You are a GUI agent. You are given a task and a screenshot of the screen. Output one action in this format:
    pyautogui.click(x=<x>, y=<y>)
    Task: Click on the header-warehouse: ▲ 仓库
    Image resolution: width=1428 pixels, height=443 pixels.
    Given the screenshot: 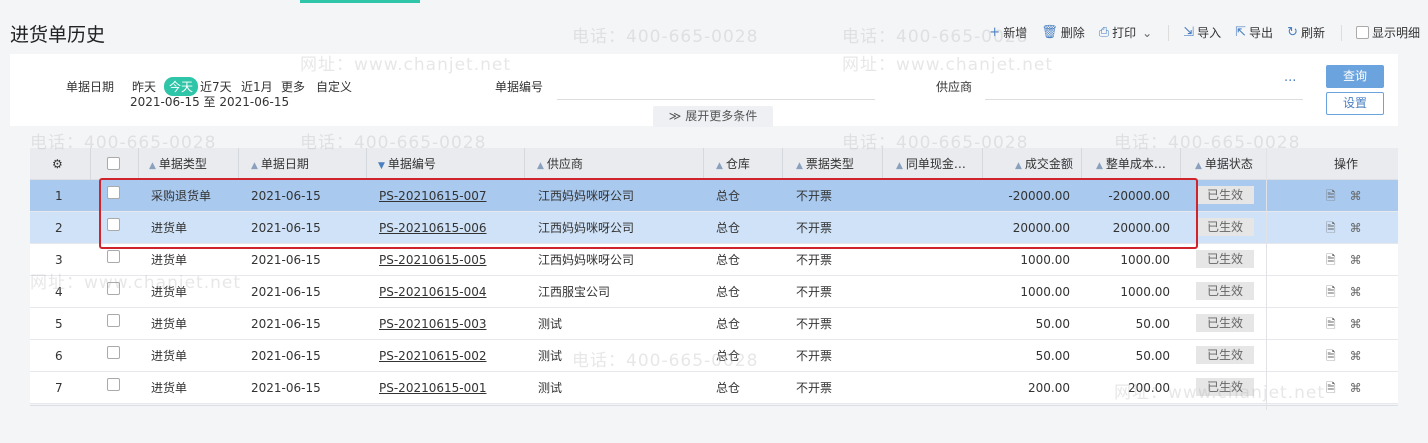 What is the action you would take?
    pyautogui.click(x=733, y=164)
    